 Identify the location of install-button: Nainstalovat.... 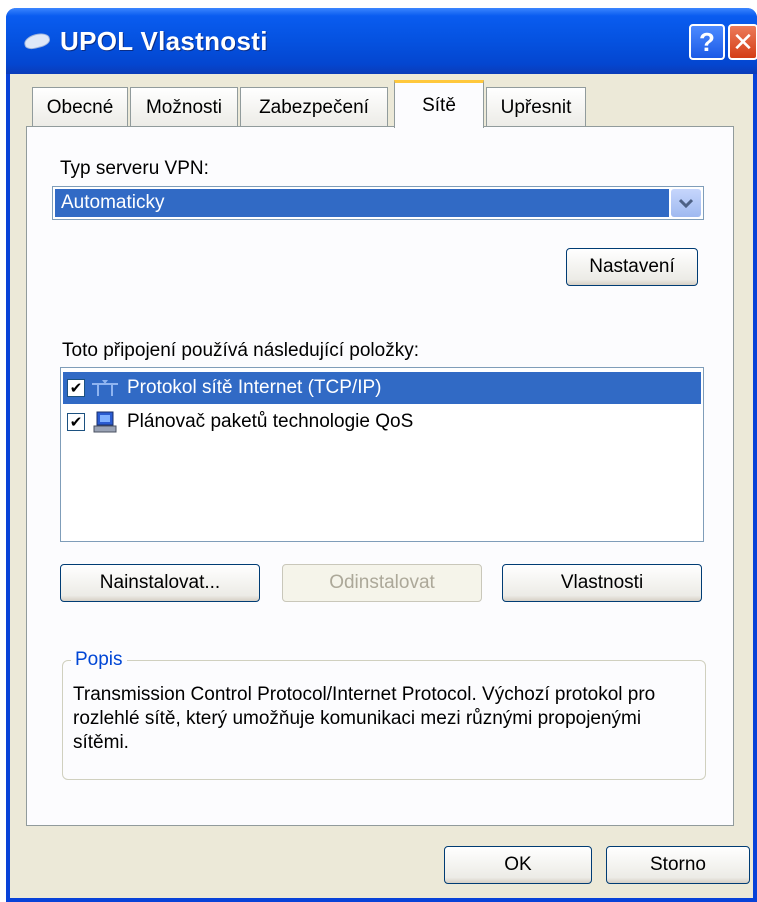
(160, 583).